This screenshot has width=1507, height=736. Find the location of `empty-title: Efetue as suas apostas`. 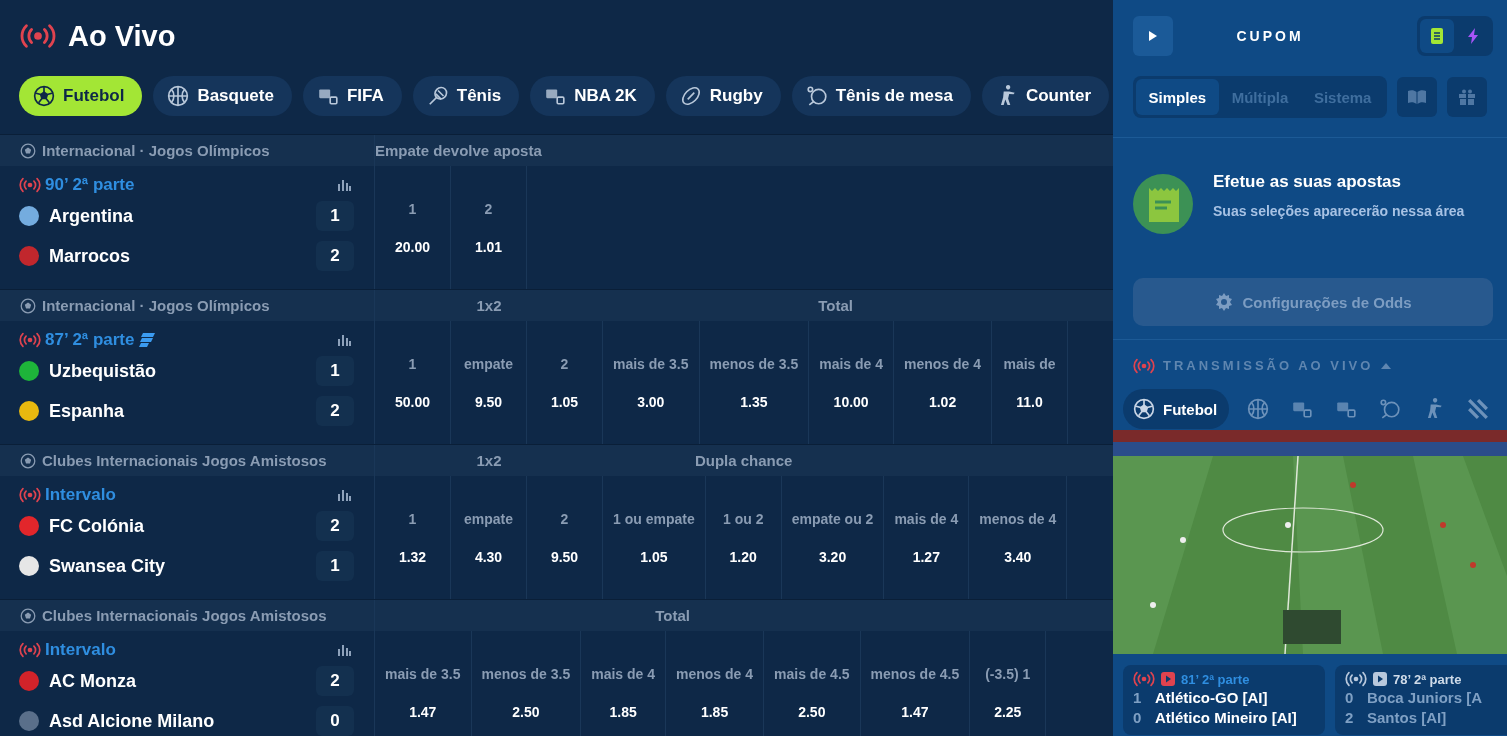

empty-title: Efetue as suas apostas is located at coordinates (1308, 182).